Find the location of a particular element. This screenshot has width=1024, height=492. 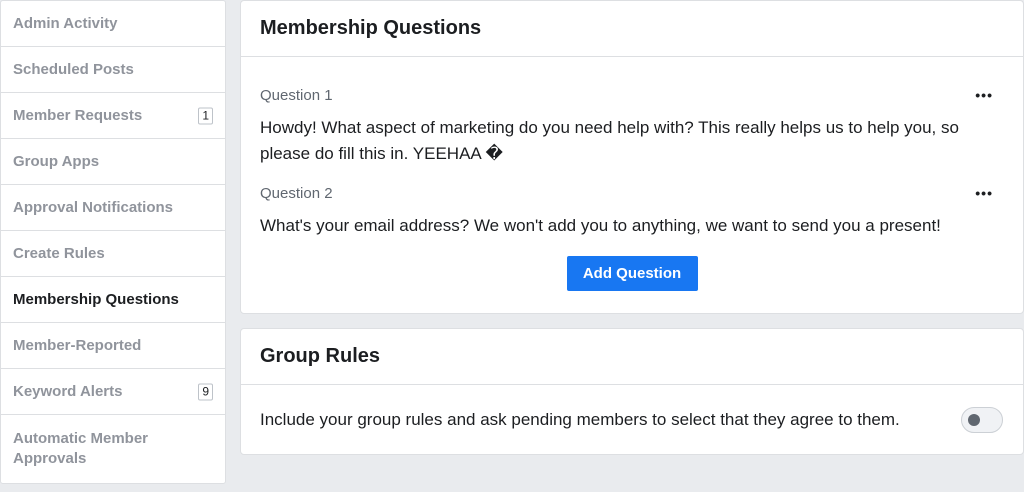

sidebar-item-scheduled-posts: Scheduled Posts is located at coordinates (113, 70).